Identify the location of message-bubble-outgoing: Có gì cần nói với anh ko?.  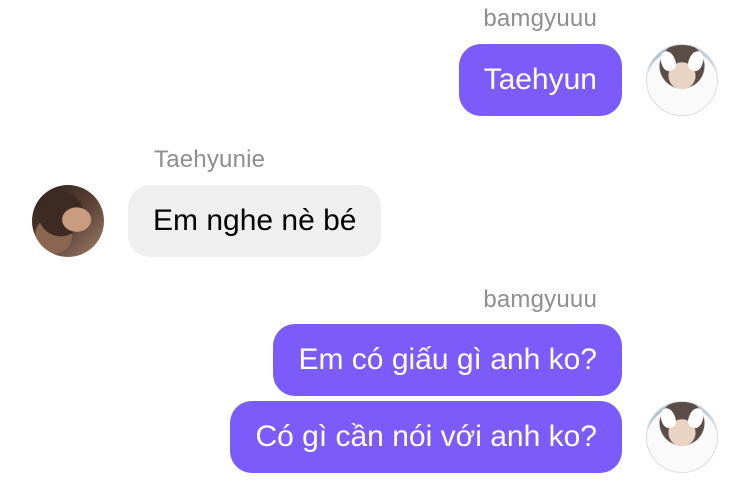
(426, 437).